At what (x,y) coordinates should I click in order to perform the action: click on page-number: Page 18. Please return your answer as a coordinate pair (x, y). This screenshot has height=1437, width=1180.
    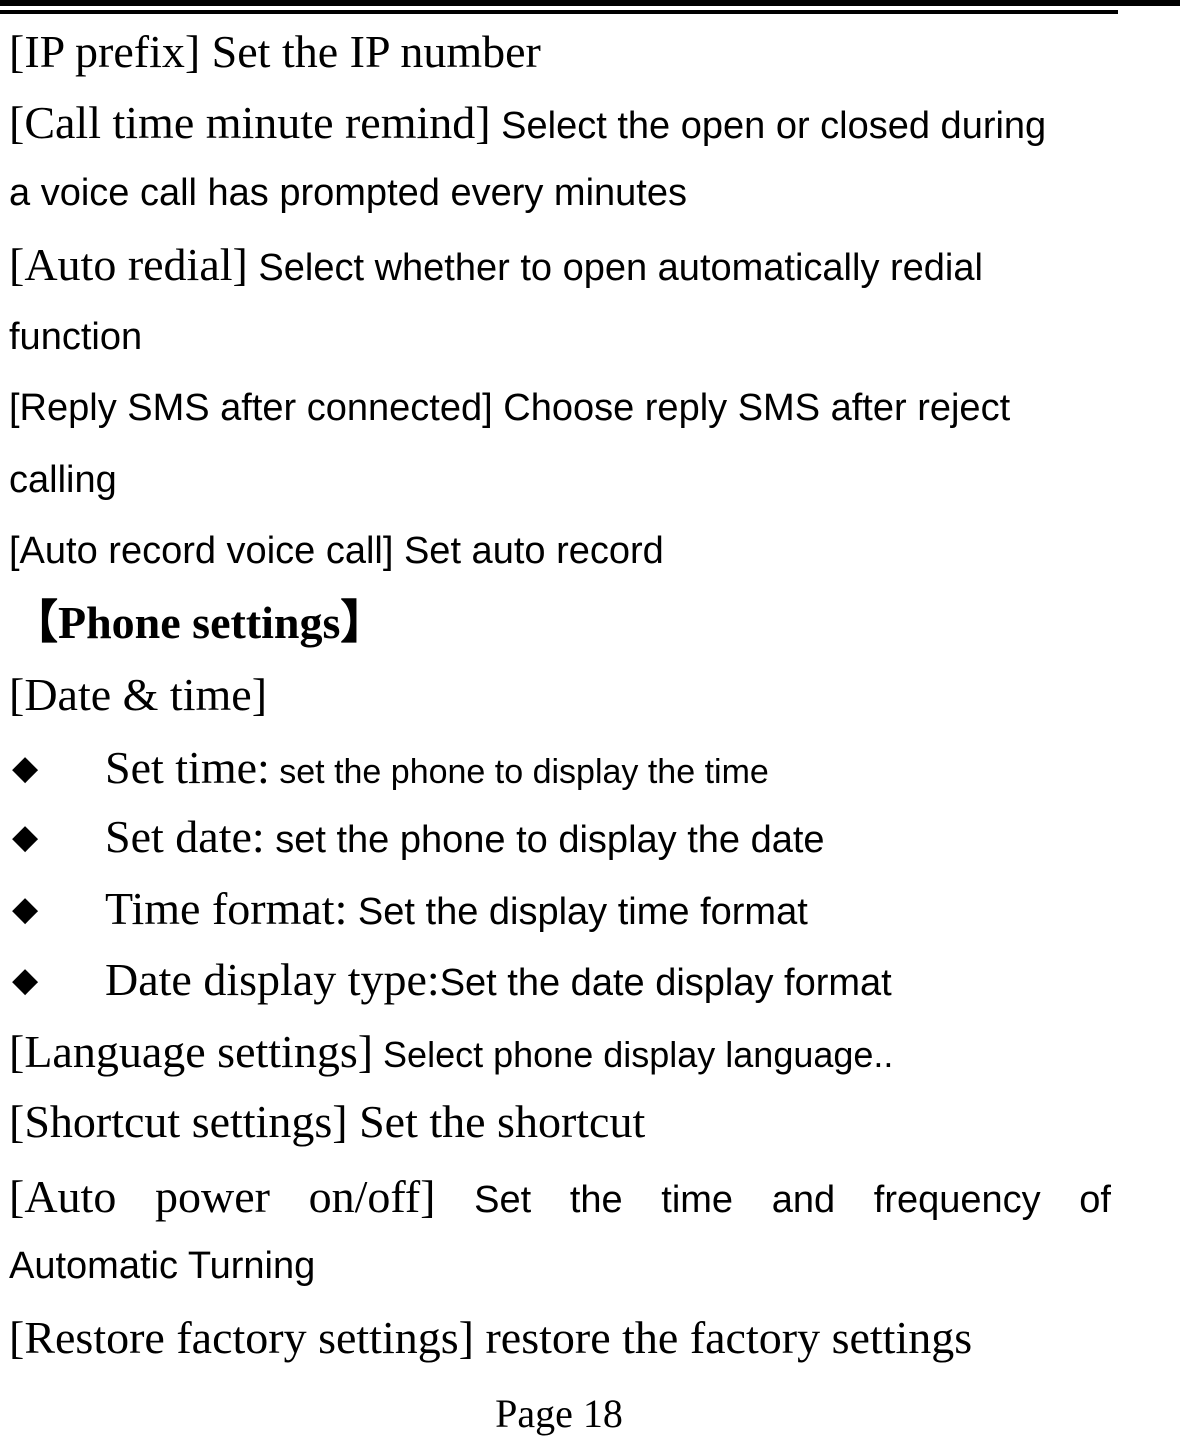
    Looking at the image, I should click on (559, 1413).